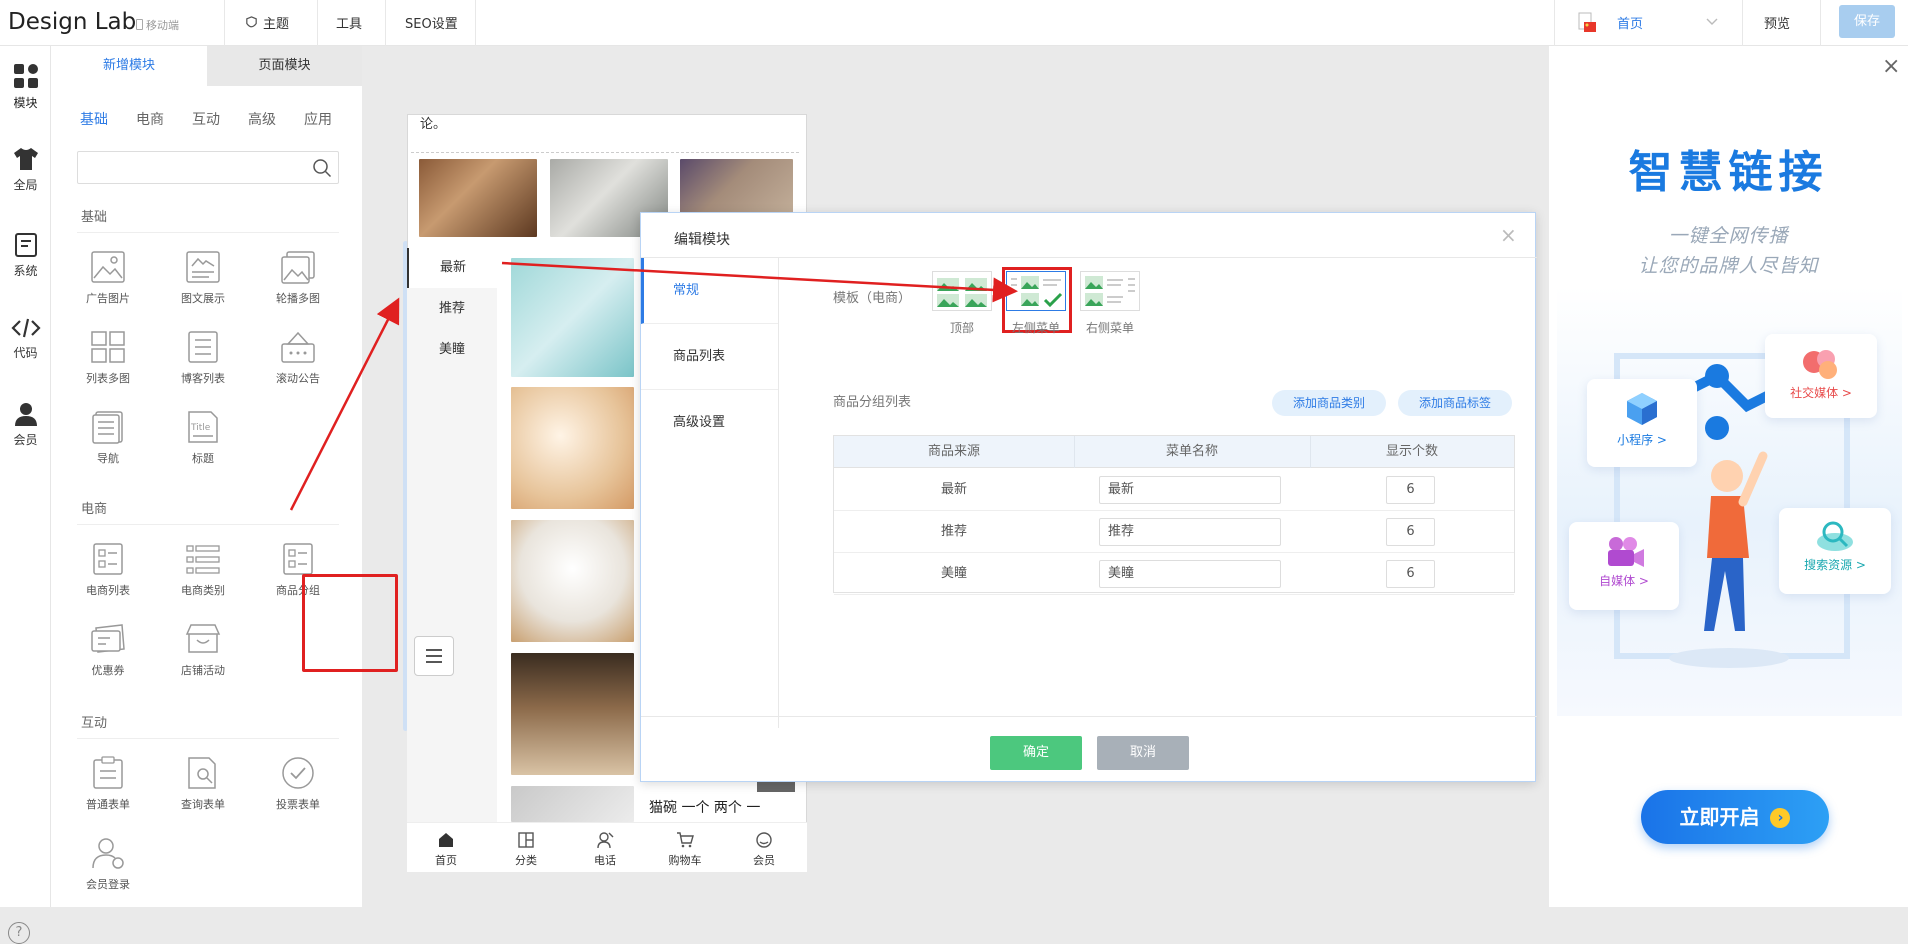 The height and width of the screenshot is (944, 1908). Describe the element at coordinates (1626, 552) in the screenshot. I see `video-camera-icon` at that location.